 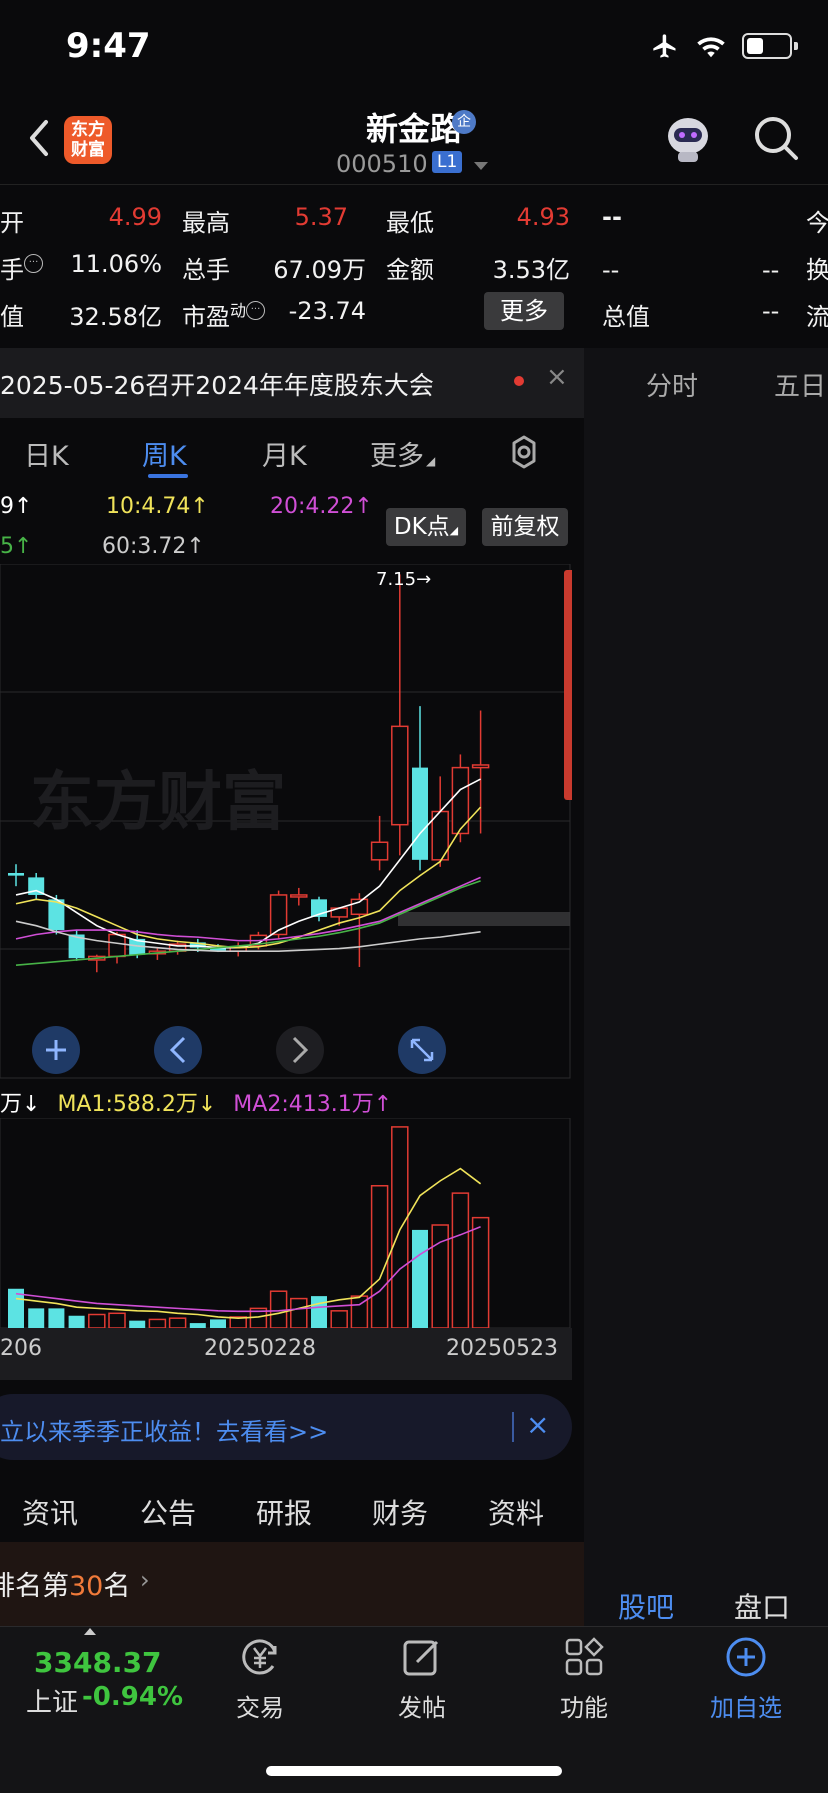 I want to click on notice-text: 2025-05-26召开2024年年度股东大会, so click(x=217, y=384).